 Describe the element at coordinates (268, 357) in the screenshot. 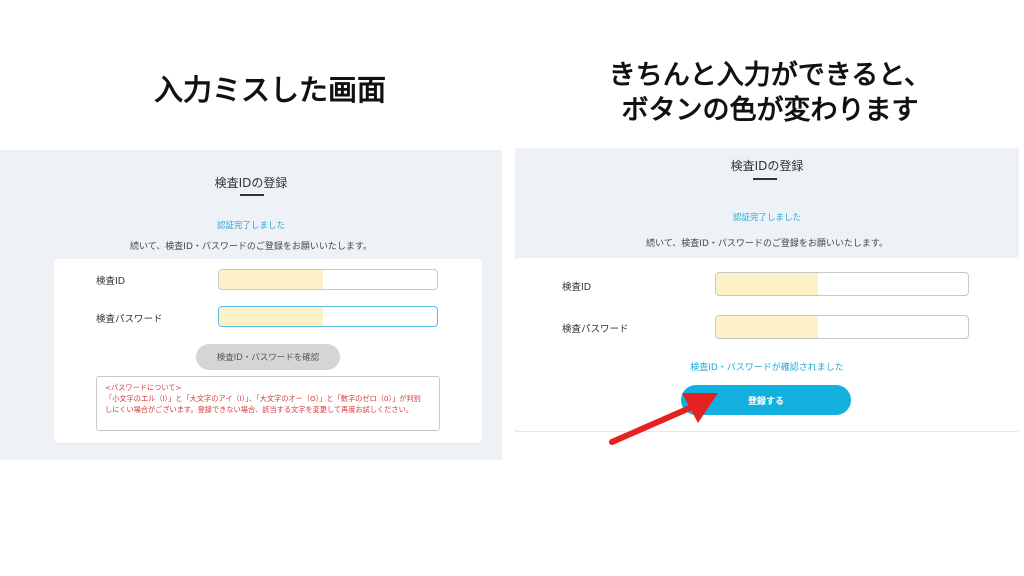

I see `confirm-credentials-button: 検査ID・パスワードを確認` at that location.